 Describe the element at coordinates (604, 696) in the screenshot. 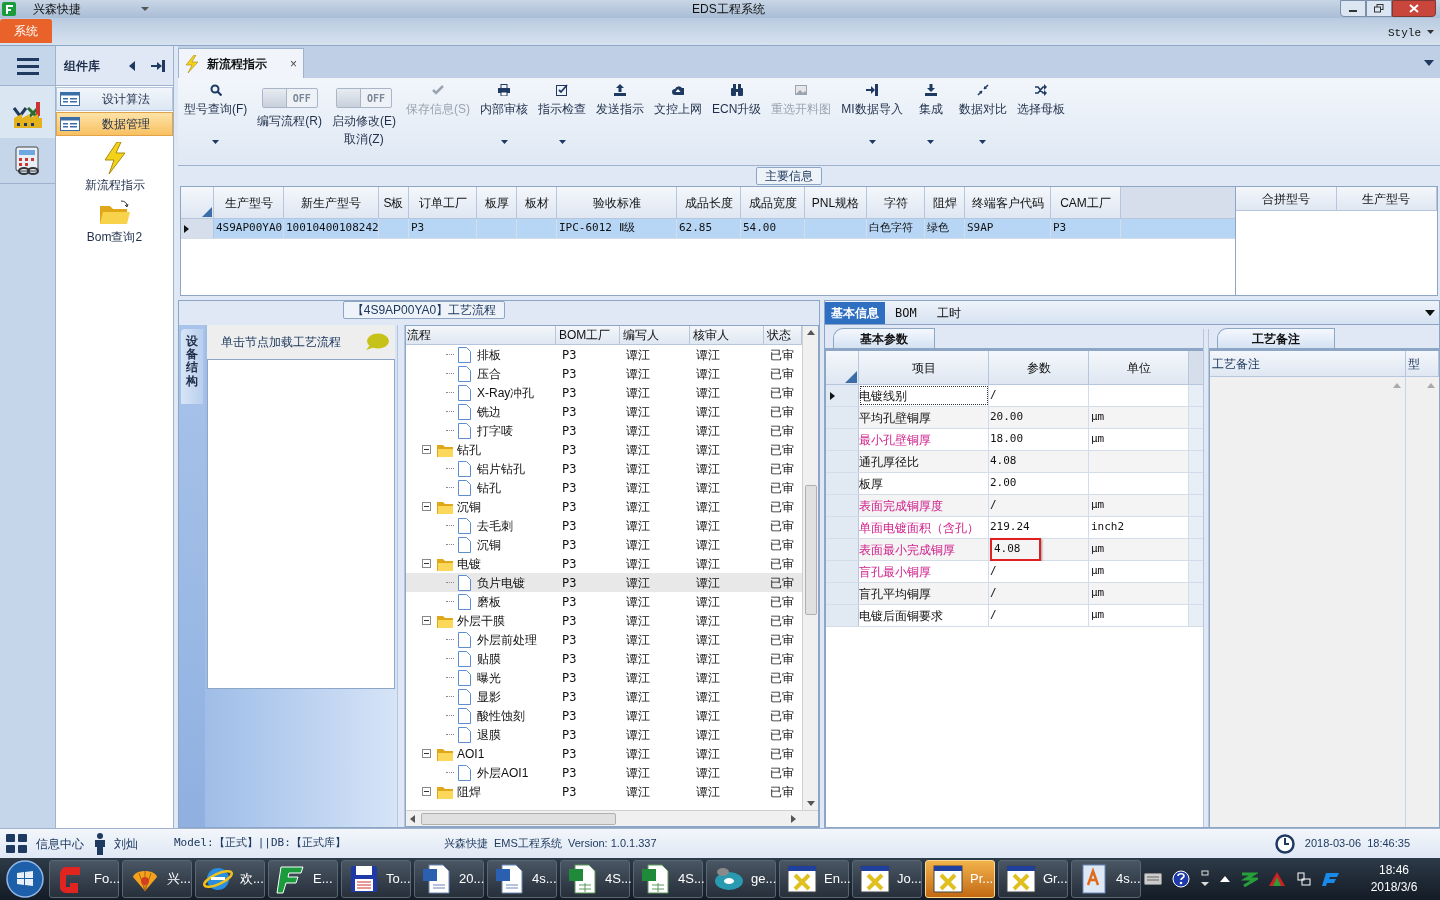

I see `tree-row: 显影 P3 谭江 谭江 已审` at that location.